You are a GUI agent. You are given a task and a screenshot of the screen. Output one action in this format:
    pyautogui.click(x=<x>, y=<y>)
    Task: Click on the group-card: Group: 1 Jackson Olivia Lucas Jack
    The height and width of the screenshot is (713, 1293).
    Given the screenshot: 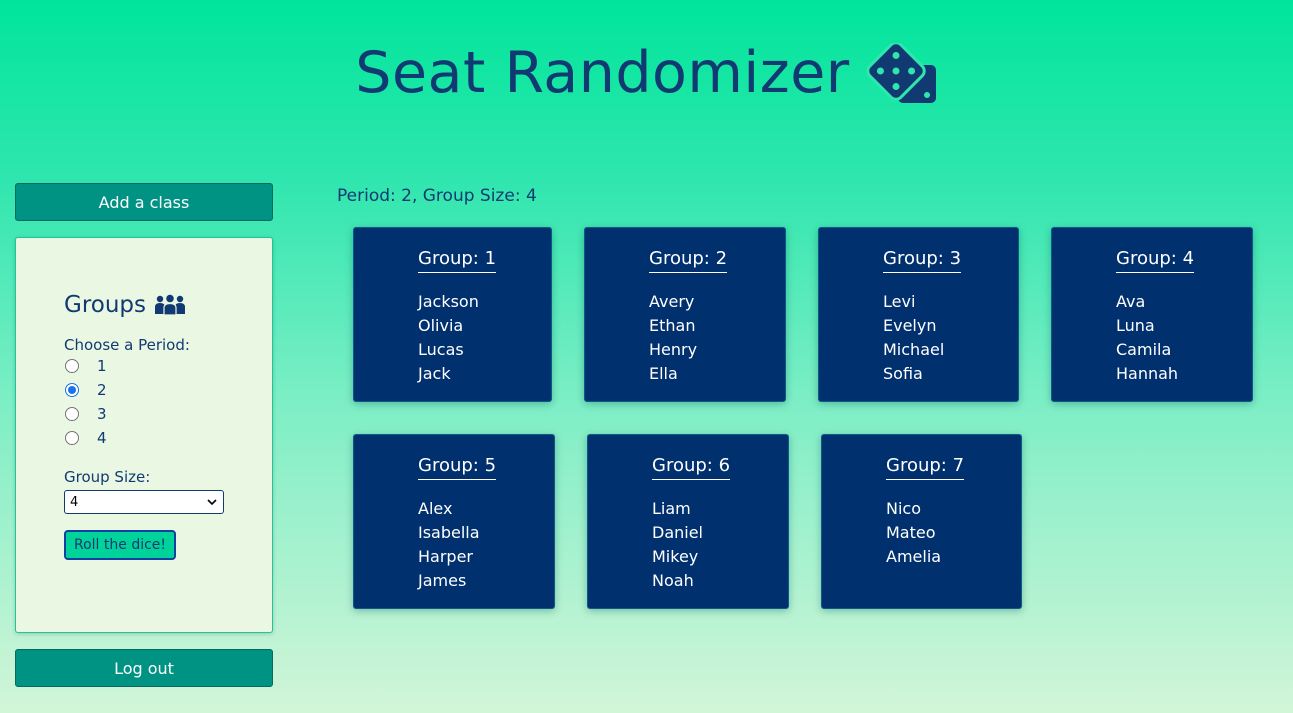 What is the action you would take?
    pyautogui.click(x=452, y=314)
    